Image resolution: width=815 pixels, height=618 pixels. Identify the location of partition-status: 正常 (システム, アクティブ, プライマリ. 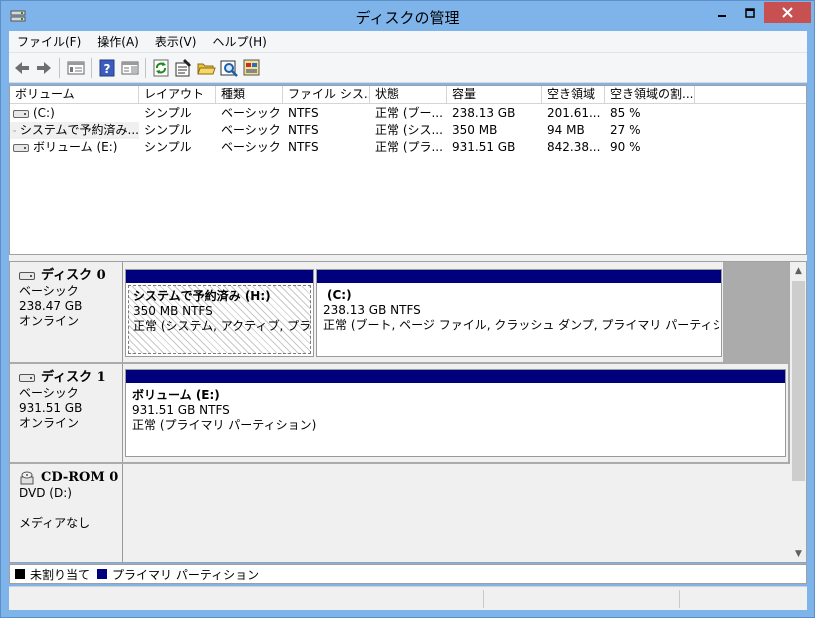
(222, 326).